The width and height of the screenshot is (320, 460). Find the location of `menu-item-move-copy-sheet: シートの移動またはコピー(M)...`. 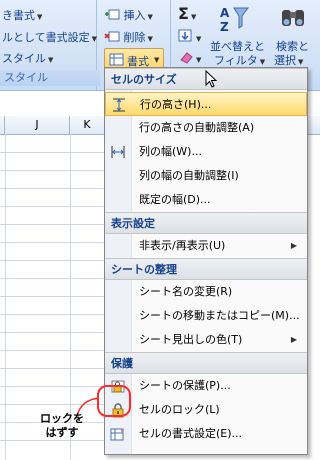

menu-item-move-copy-sheet: シートの移動またはコピー(M)... is located at coordinates (206, 316).